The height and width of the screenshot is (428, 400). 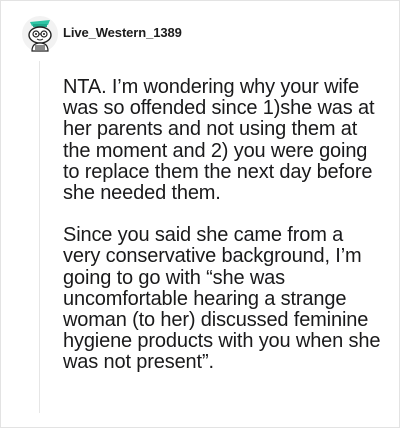 What do you see at coordinates (122, 32) in the screenshot?
I see `author-username: Live_Western_1389` at bounding box center [122, 32].